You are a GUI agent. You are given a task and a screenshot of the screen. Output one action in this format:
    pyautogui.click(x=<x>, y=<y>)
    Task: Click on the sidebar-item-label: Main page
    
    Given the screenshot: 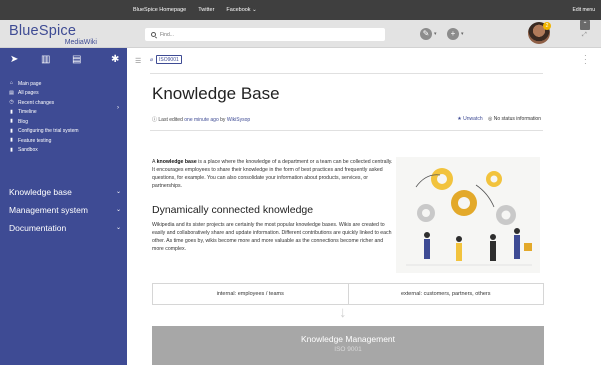 What is the action you would take?
    pyautogui.click(x=30, y=83)
    